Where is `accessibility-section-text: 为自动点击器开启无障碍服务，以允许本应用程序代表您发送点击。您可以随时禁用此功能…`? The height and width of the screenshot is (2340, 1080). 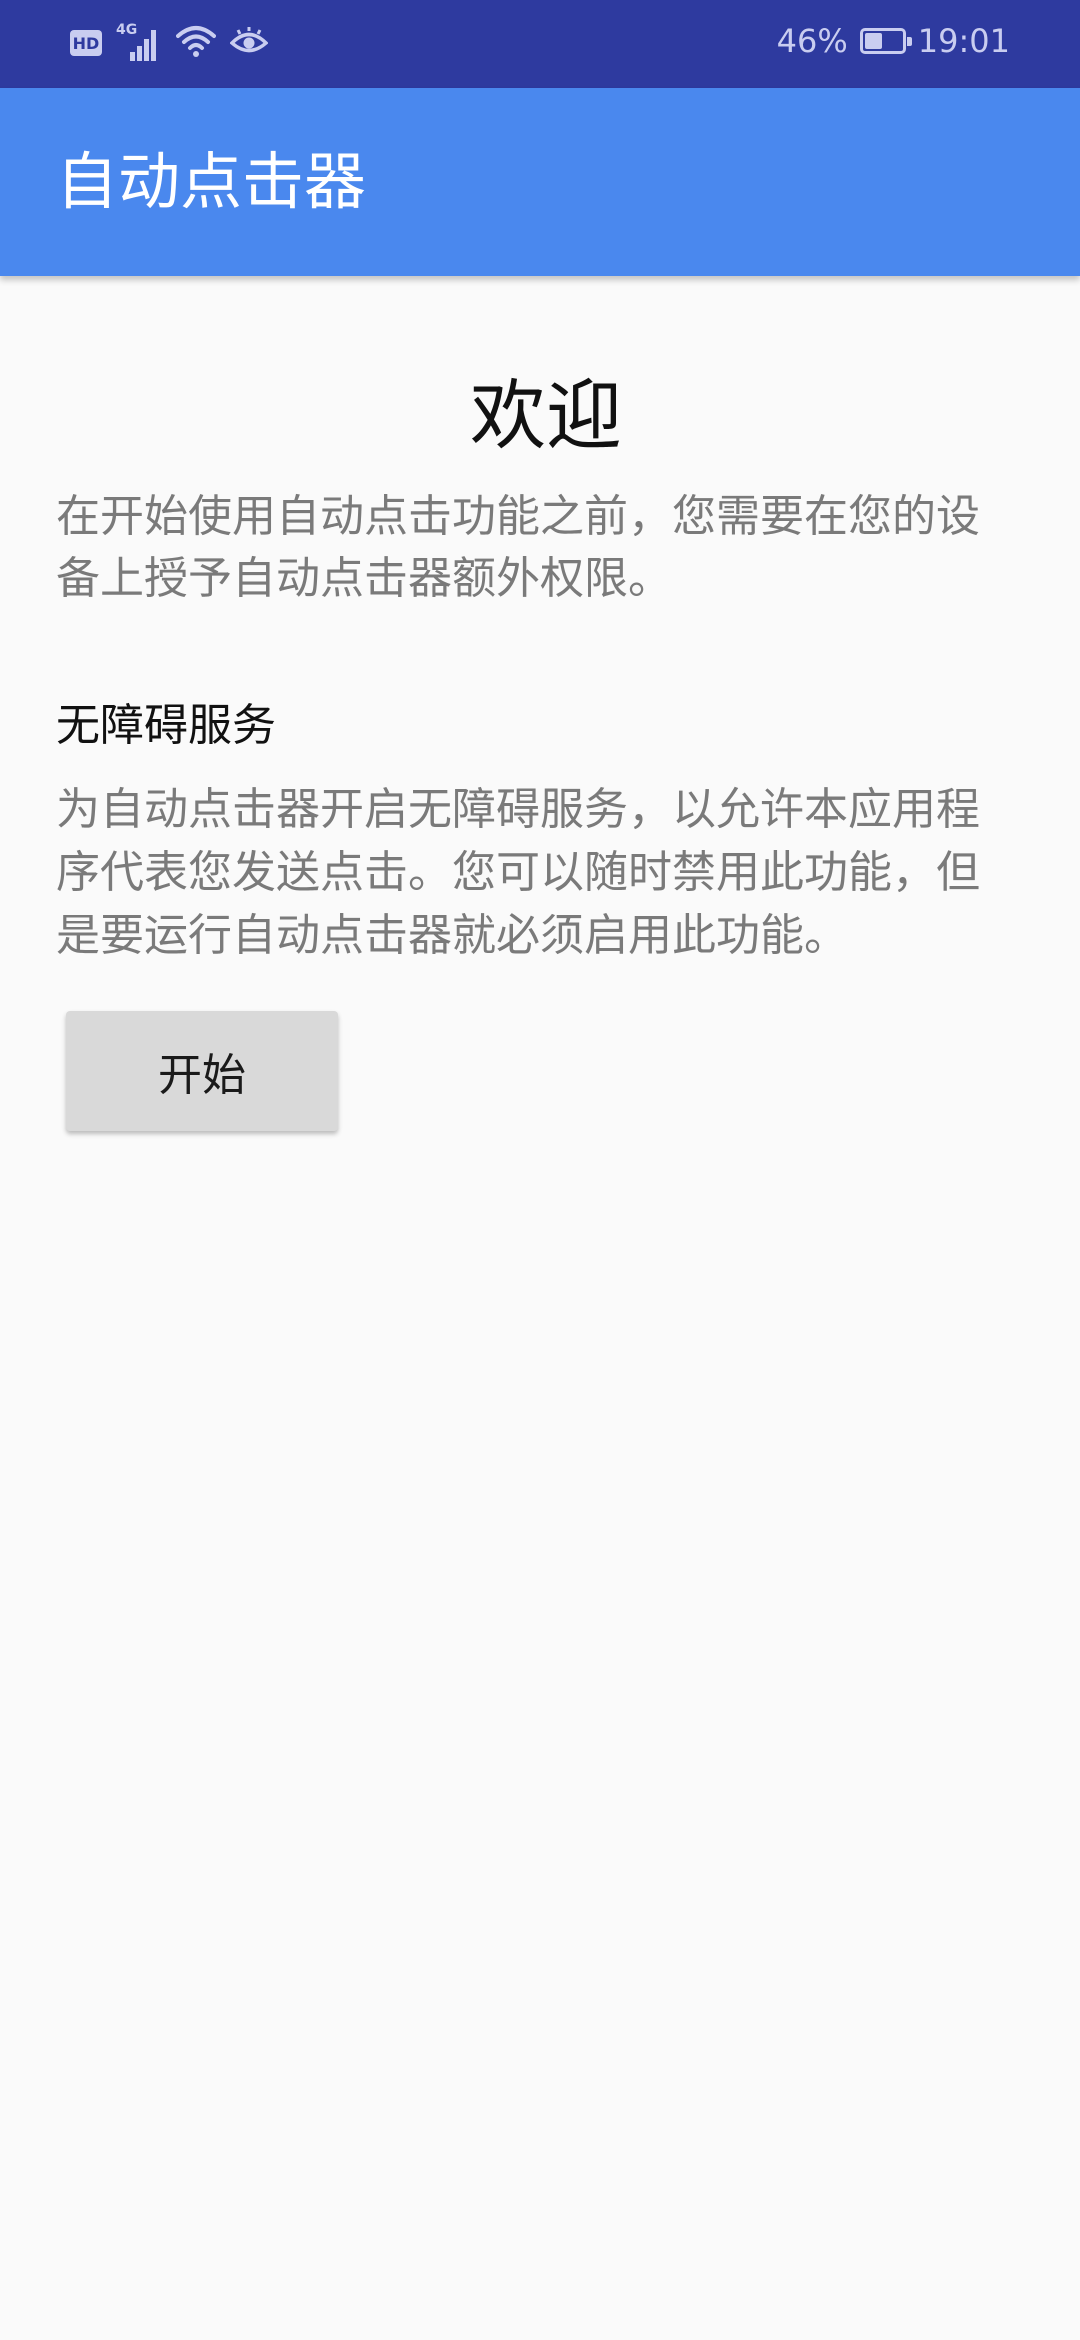
accessibility-section-text: 为自动点击器开启无障碍服务，以允许本应用程序代表您发送点击。您可以随时禁用此功能… is located at coordinates (518, 872).